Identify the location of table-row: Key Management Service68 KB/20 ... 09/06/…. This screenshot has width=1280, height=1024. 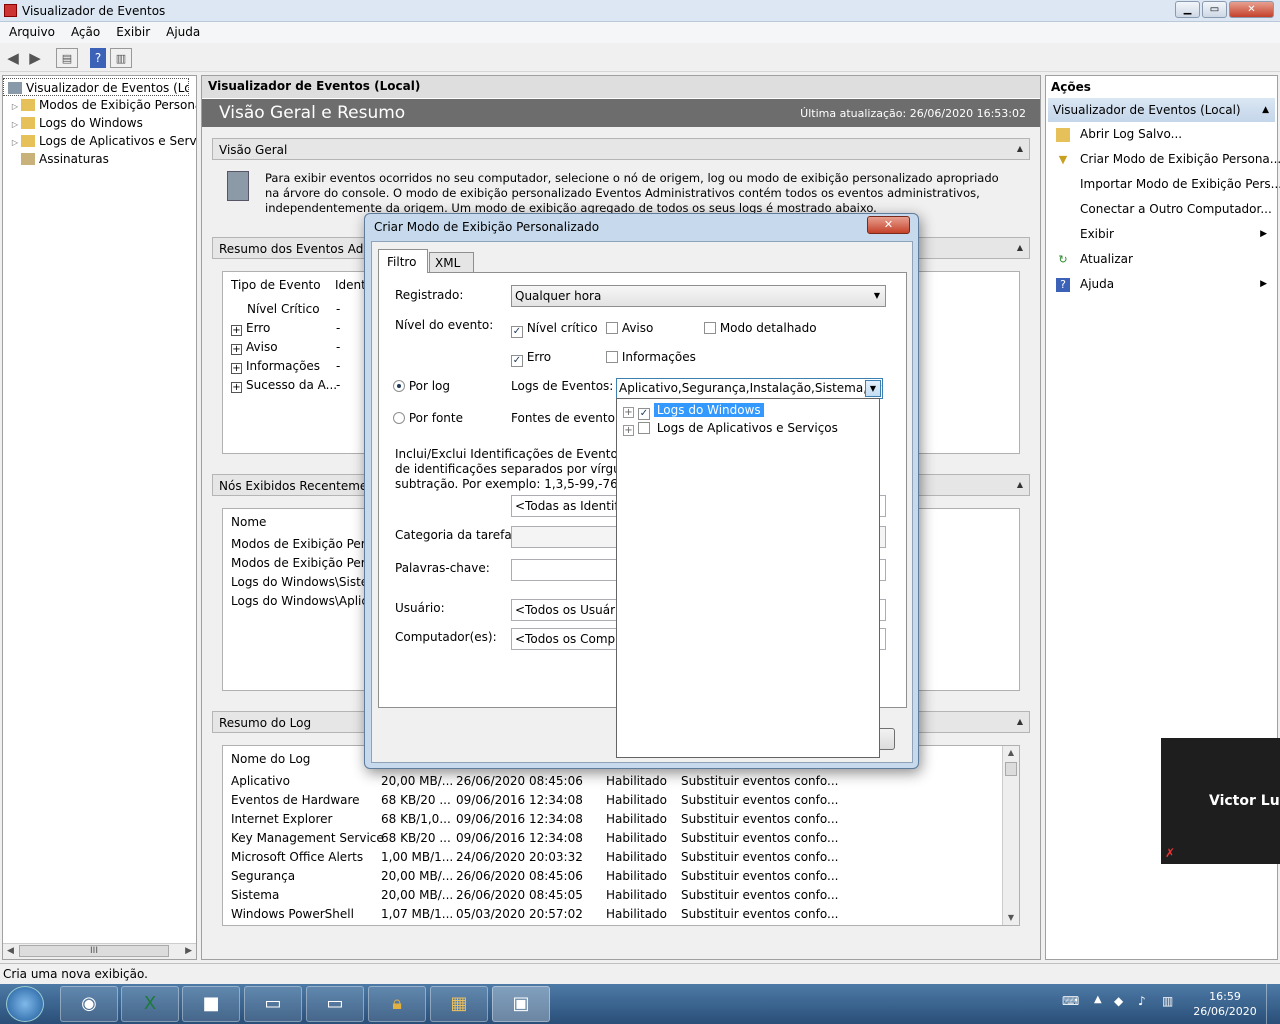
(616, 838).